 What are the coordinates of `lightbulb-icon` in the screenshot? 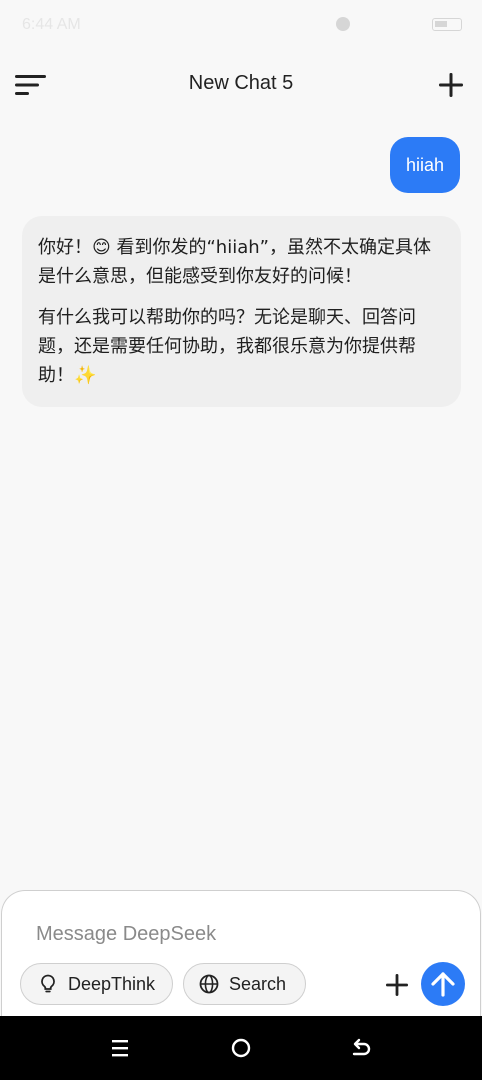 It's located at (48, 984).